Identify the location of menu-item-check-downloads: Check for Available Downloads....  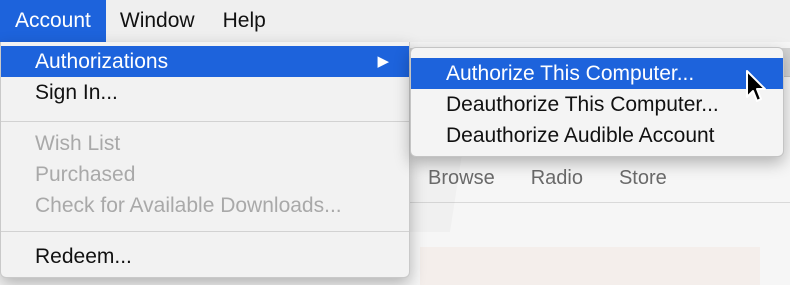
(188, 205).